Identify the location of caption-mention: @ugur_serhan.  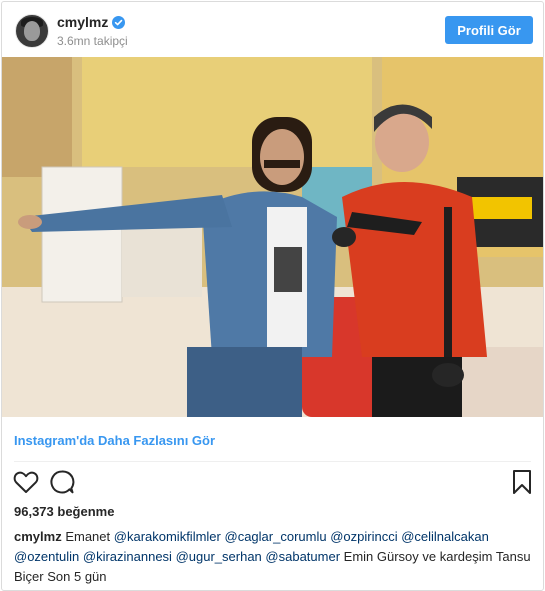
(219, 556).